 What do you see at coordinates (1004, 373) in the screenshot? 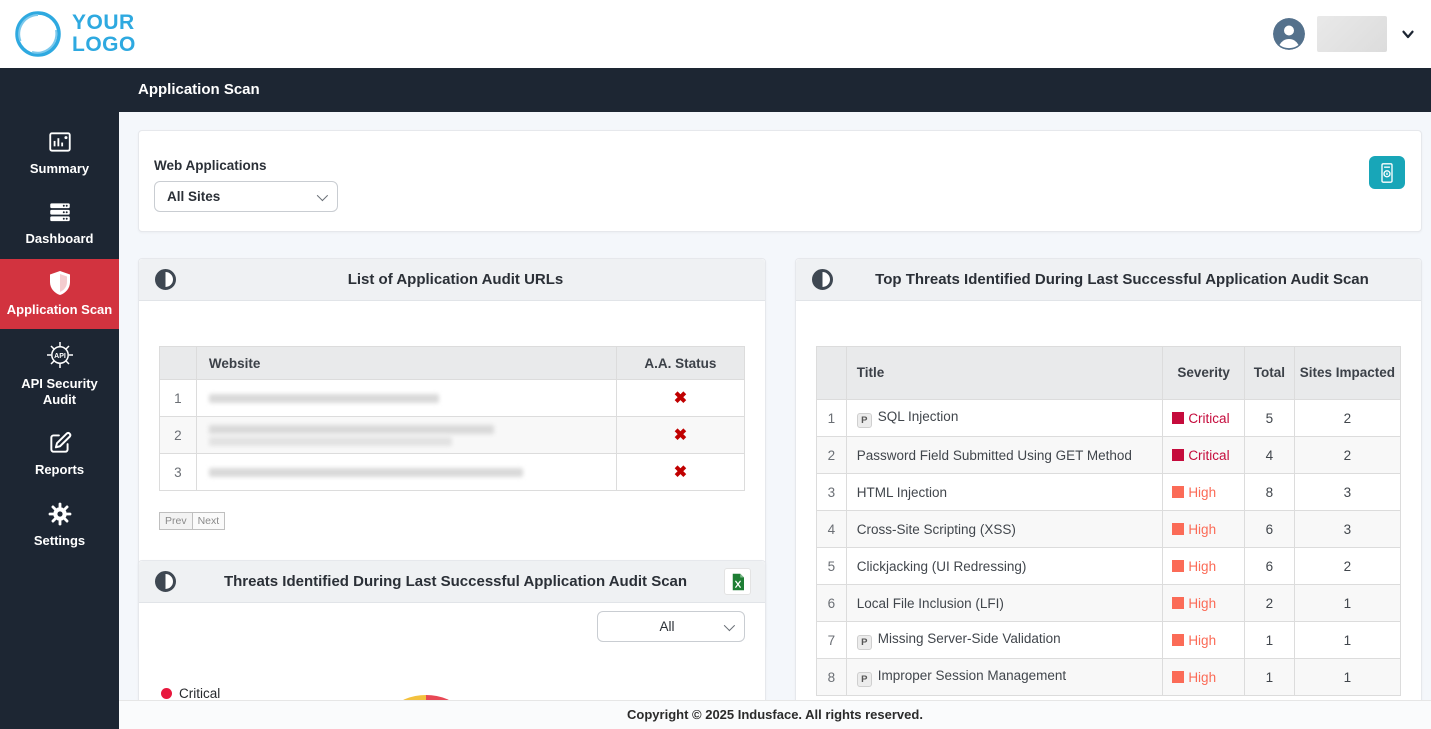
I see `column-header-title: Title` at bounding box center [1004, 373].